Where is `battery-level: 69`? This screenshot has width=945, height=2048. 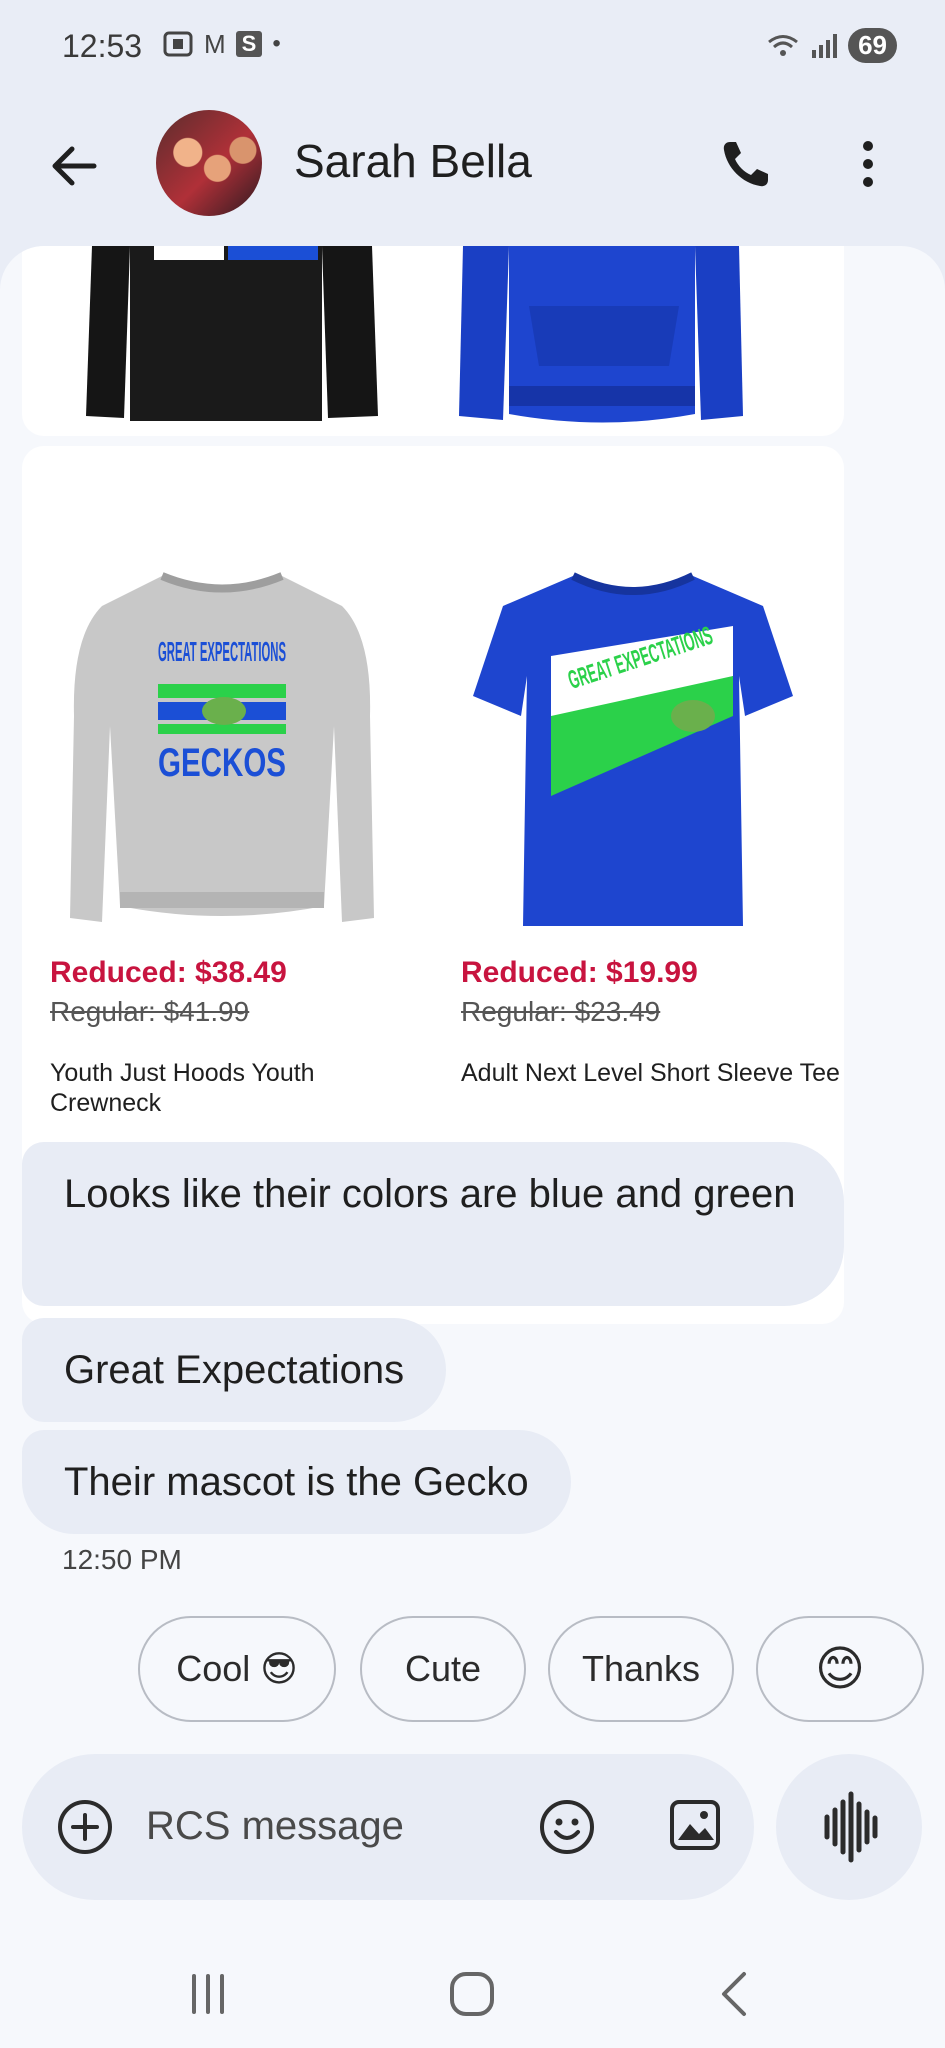 battery-level: 69 is located at coordinates (872, 45).